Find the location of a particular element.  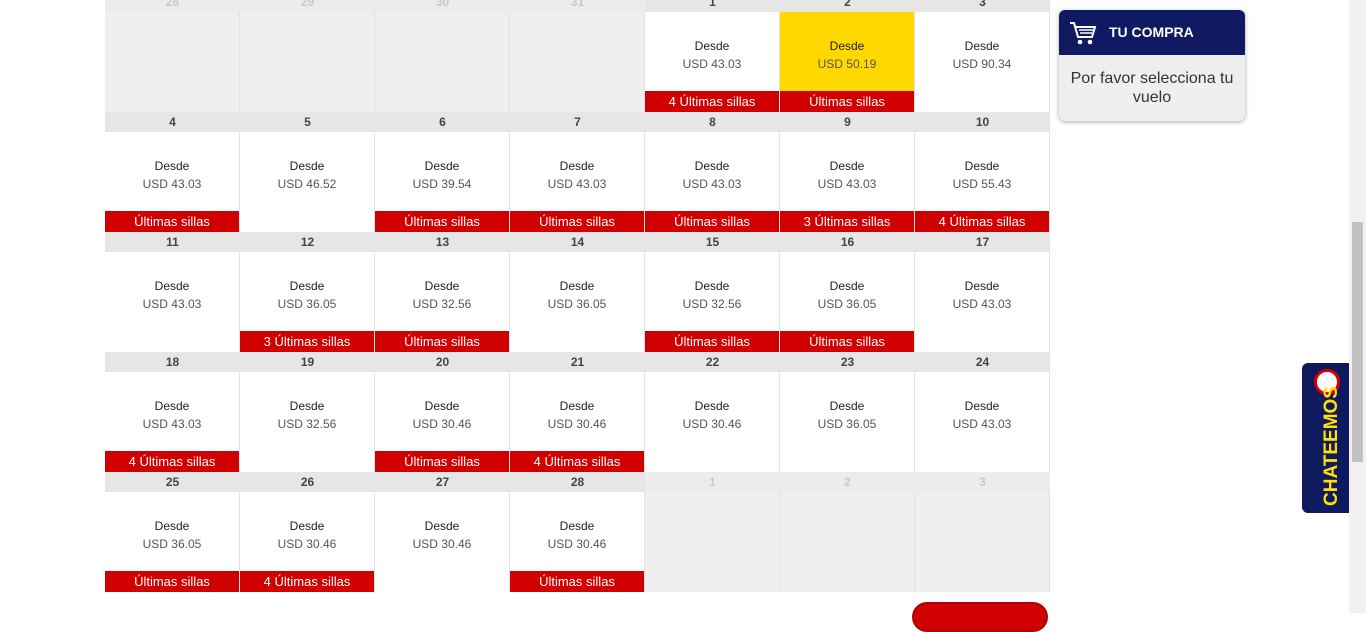

calendar-day: 16 Desde USD 36.05 Últimas sillas is located at coordinates (847, 292).